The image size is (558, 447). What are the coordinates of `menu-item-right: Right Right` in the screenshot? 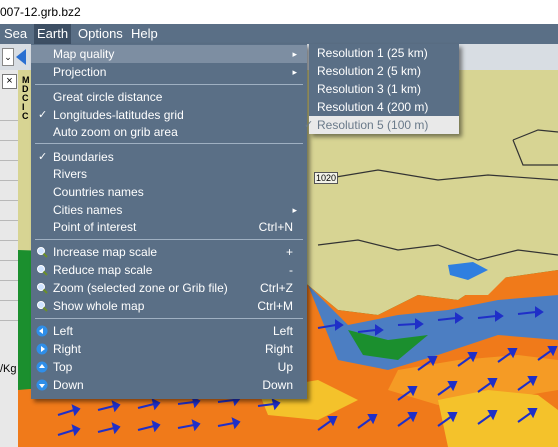 It's located at (169, 349).